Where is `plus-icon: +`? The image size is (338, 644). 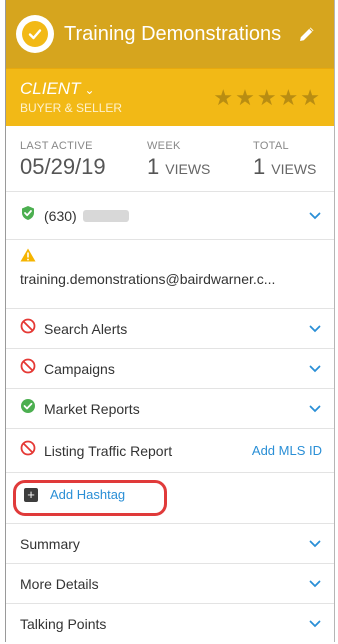
plus-icon: + is located at coordinates (31, 494).